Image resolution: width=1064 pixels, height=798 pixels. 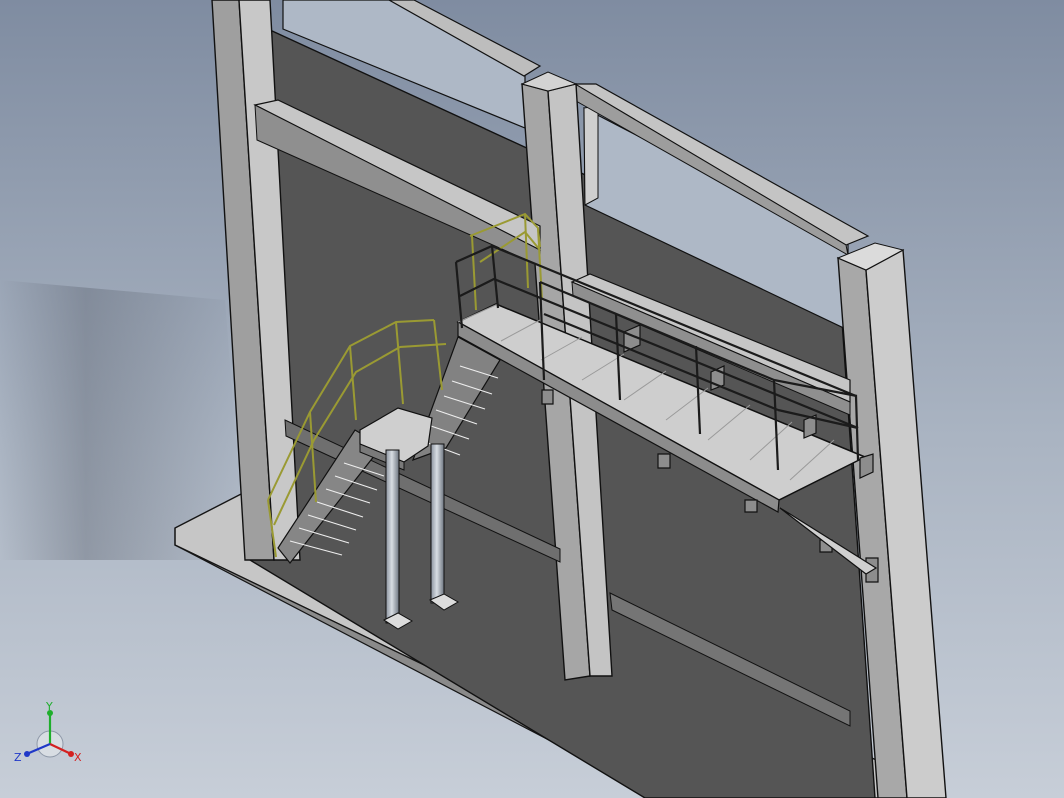 What do you see at coordinates (49, 706) in the screenshot?
I see `triad-y-label: Y` at bounding box center [49, 706].